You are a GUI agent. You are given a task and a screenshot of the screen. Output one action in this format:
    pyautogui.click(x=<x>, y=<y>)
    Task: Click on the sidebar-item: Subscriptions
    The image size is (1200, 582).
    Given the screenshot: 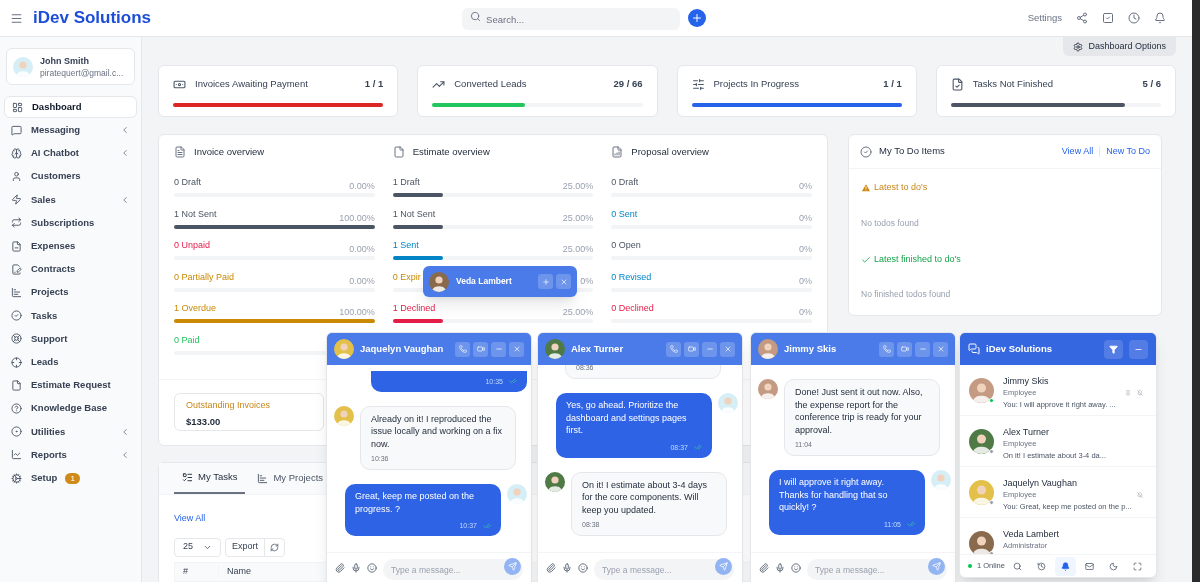 What is the action you would take?
    pyautogui.click(x=70, y=222)
    